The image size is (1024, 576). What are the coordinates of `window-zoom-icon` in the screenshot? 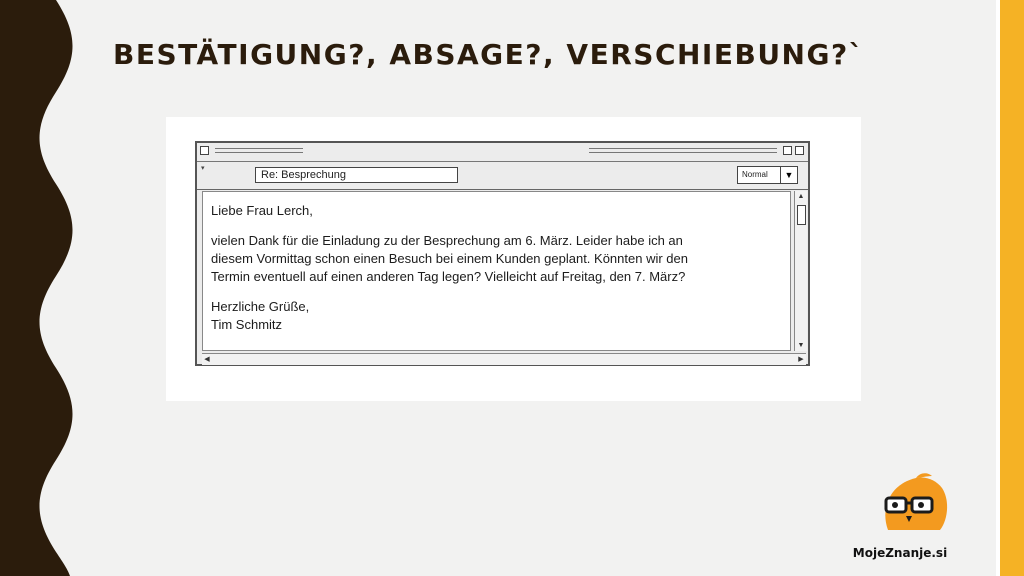 It's located at (787, 150).